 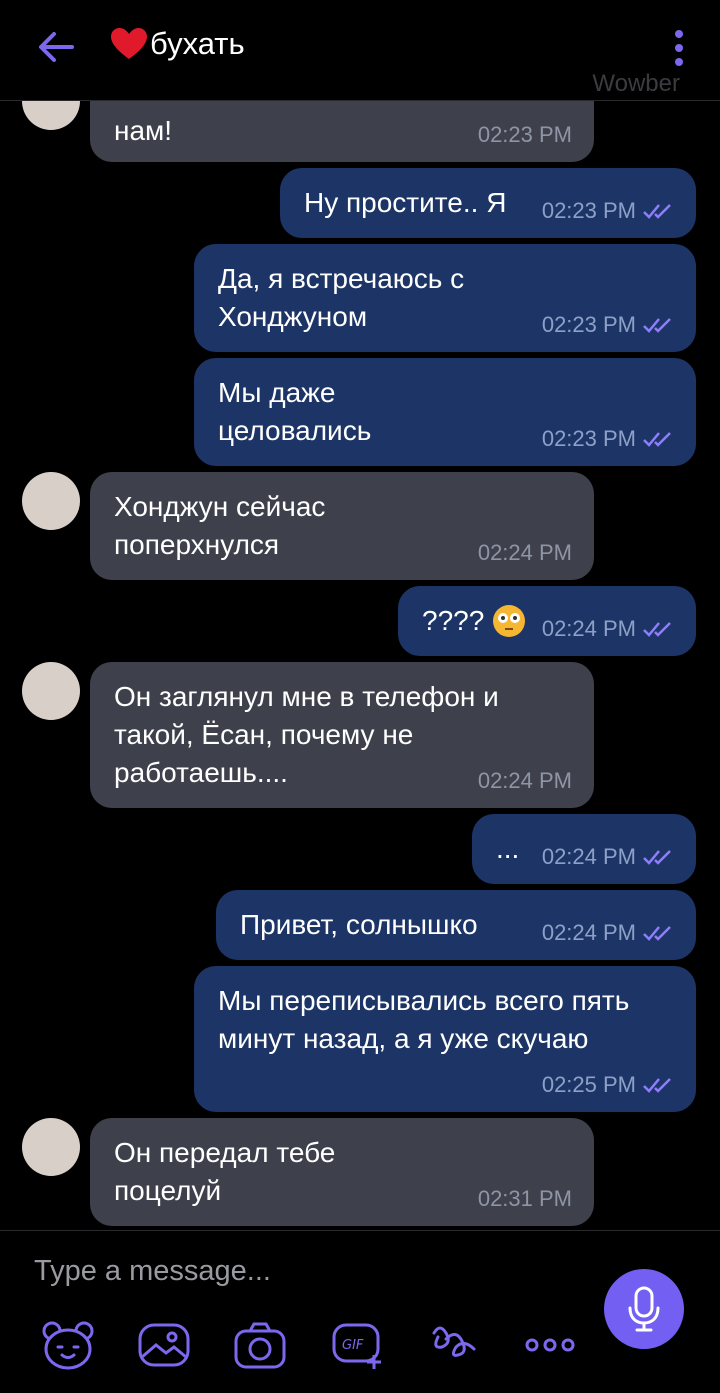 What do you see at coordinates (353, 1345) in the screenshot?
I see `svg-text: GIF` at bounding box center [353, 1345].